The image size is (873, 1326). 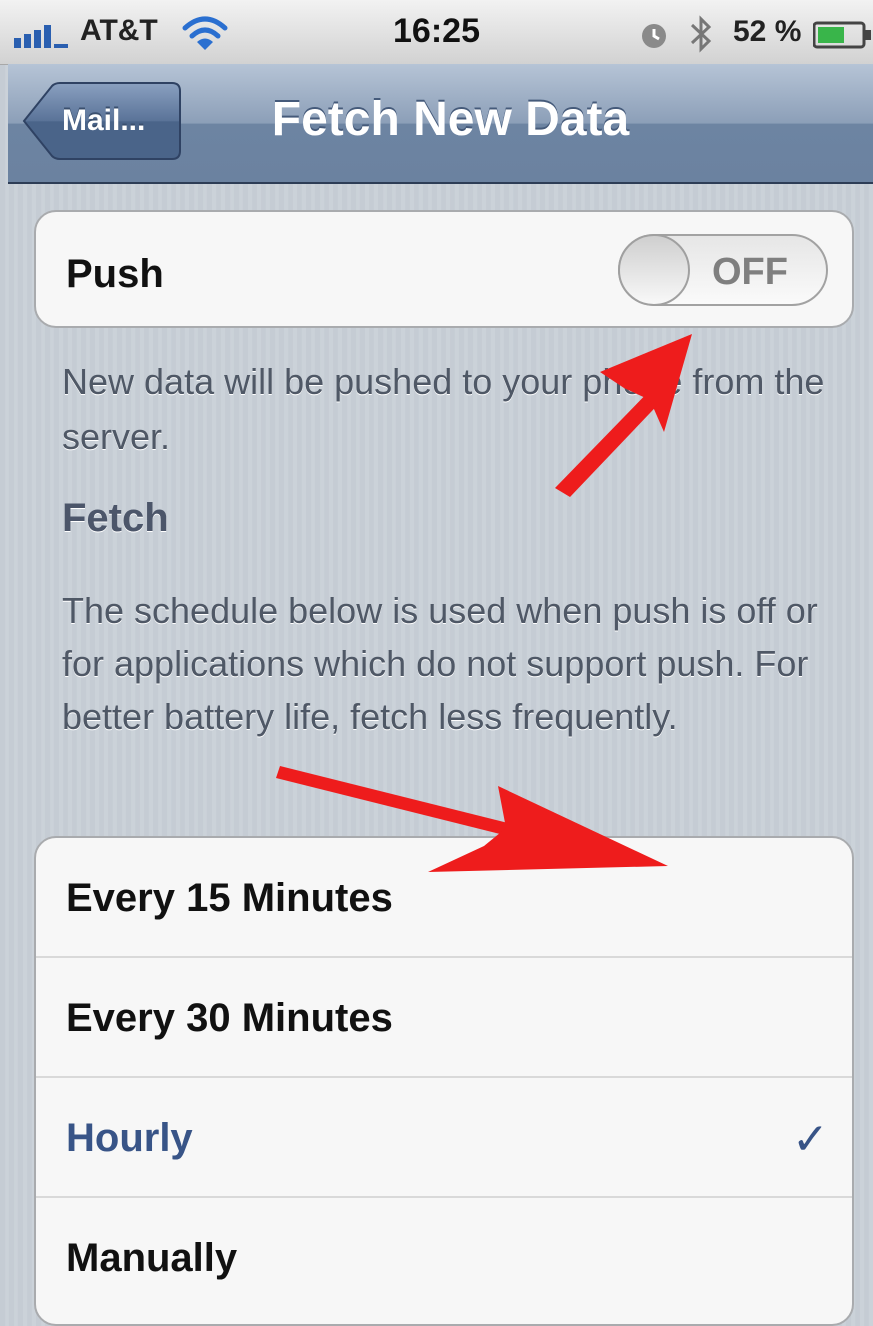 I want to click on push-toggle: OFF, so click(x=723, y=270).